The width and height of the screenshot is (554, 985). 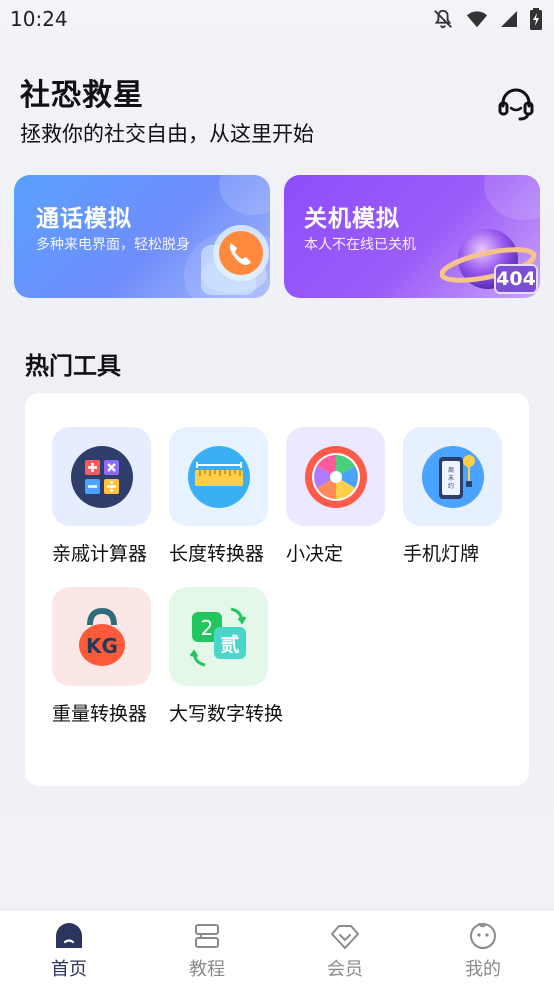 What do you see at coordinates (206, 628) in the screenshot?
I see `digit-two-text: 2` at bounding box center [206, 628].